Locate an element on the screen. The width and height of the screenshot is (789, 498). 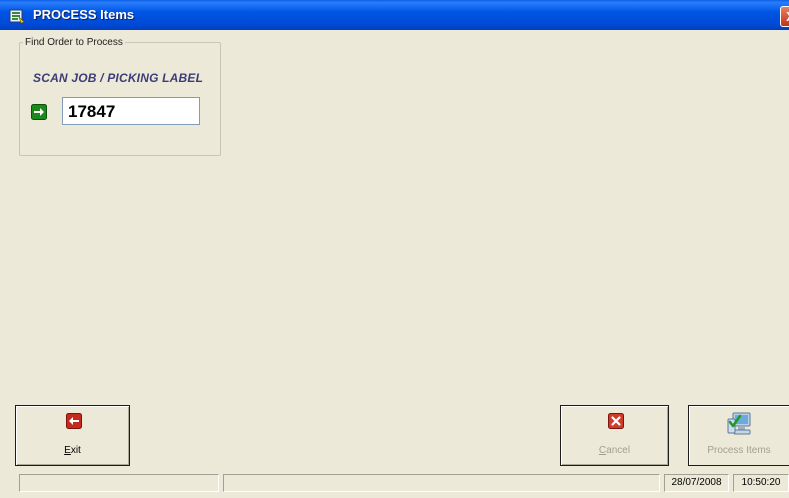
order-number-input is located at coordinates (131, 111).